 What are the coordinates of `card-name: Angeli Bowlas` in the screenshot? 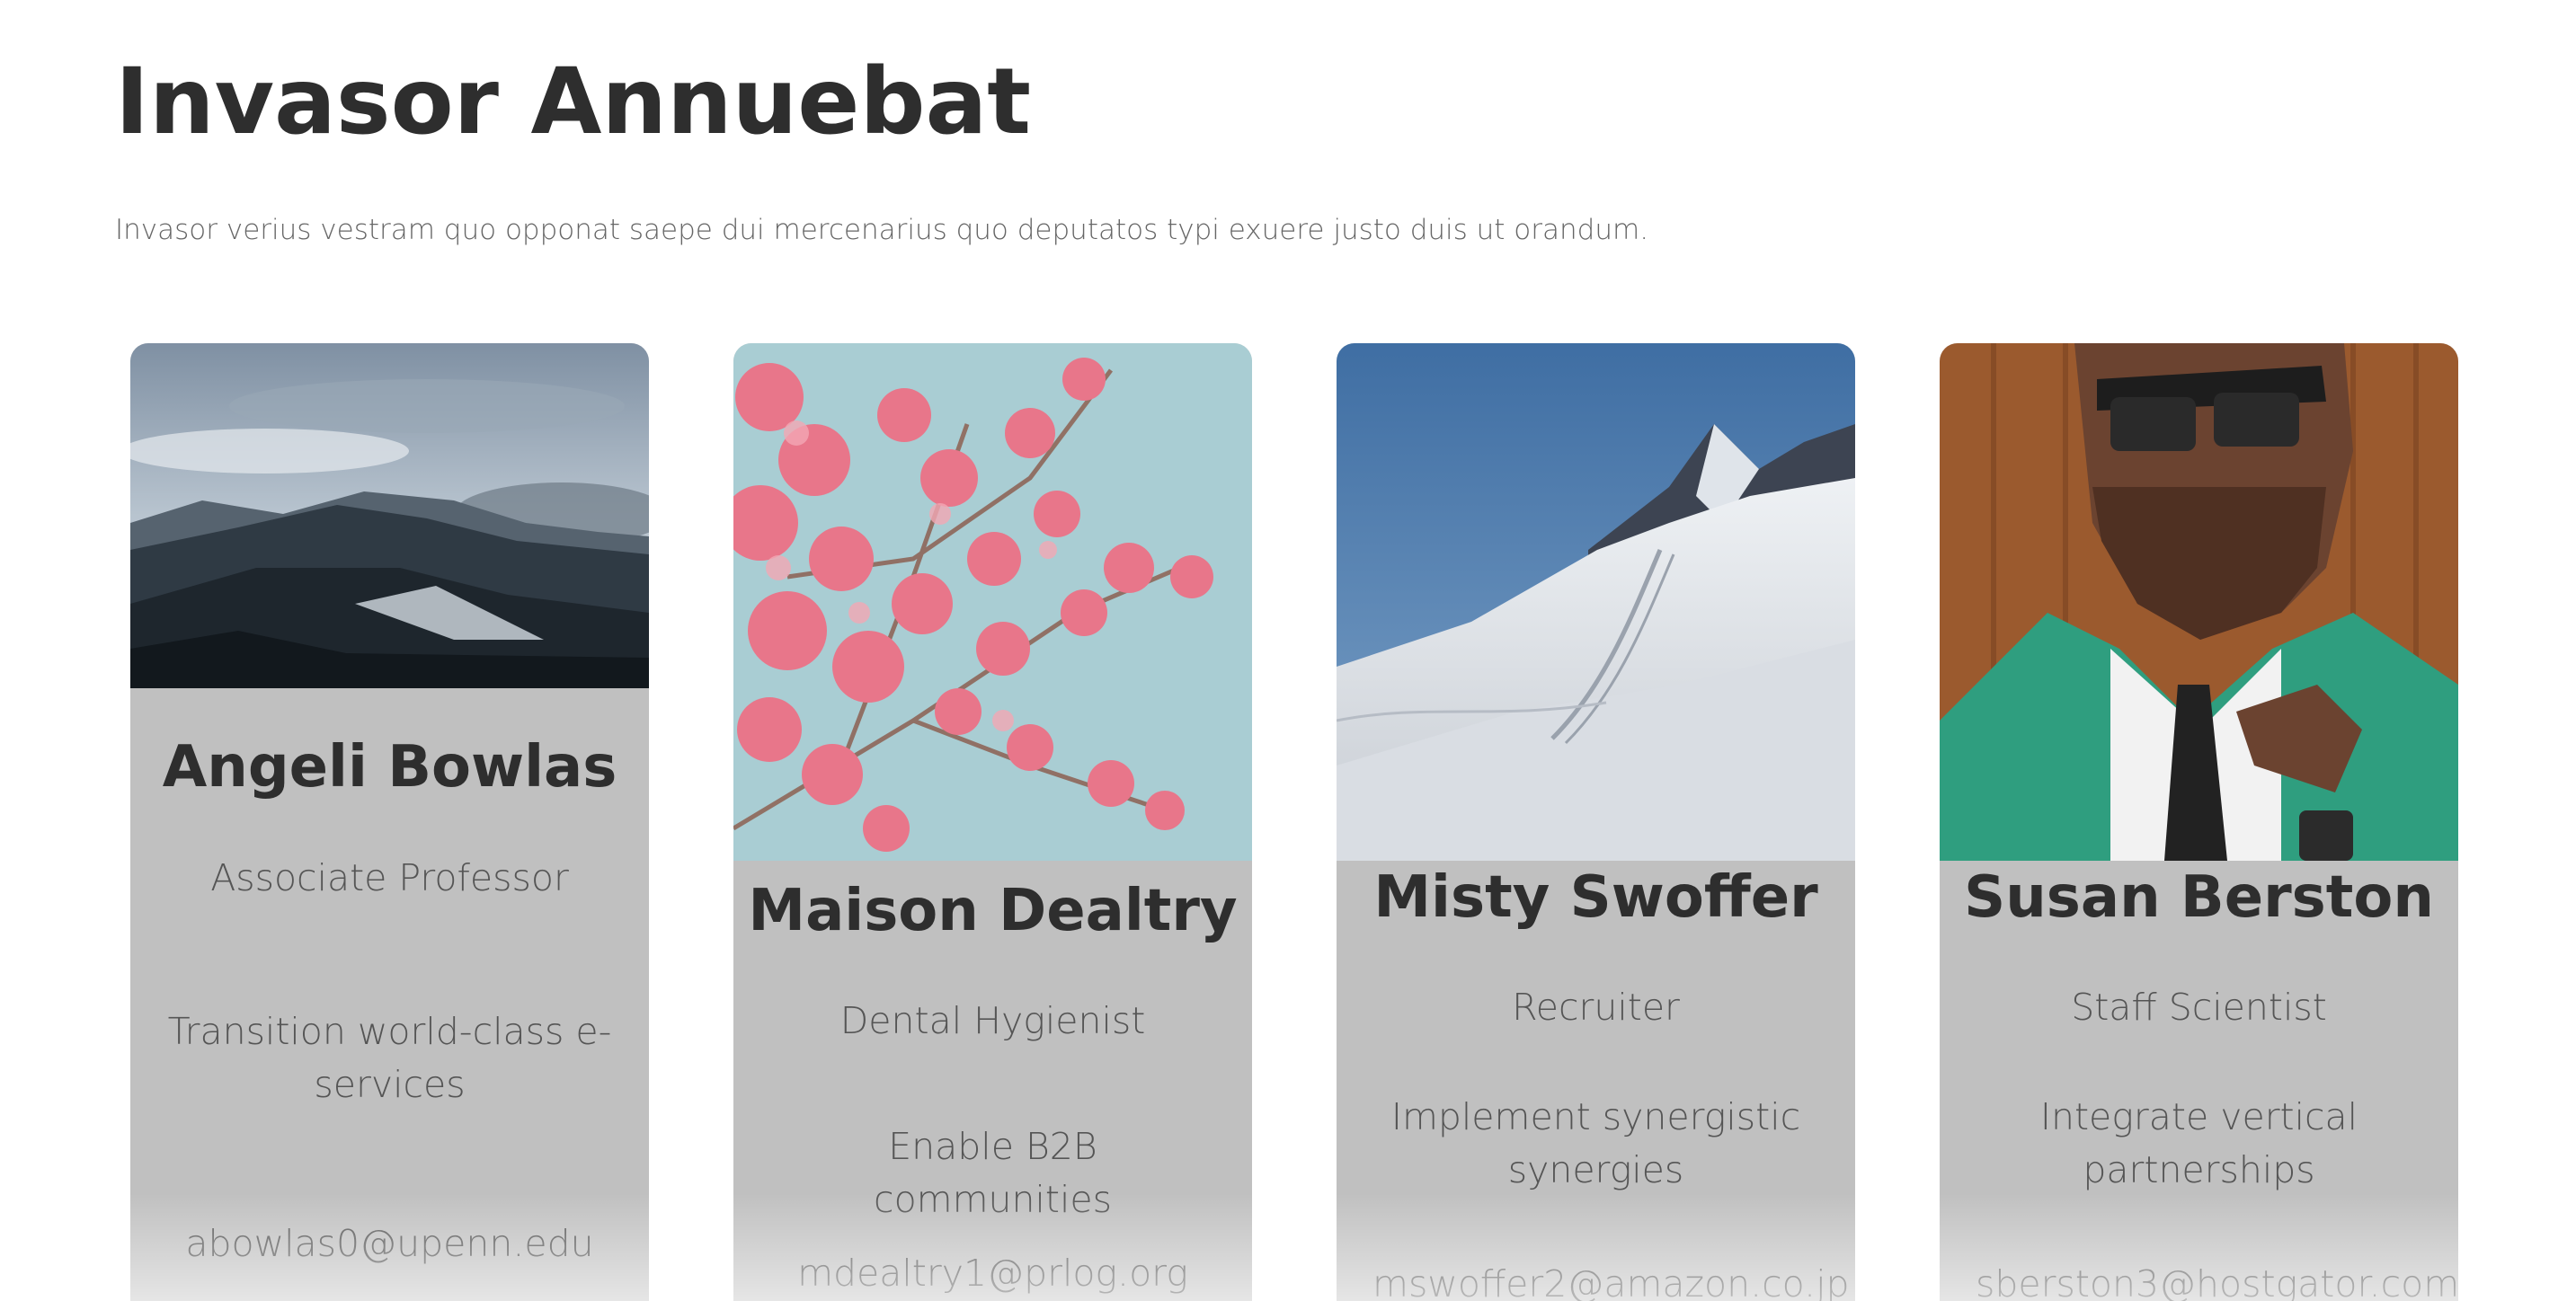 It's located at (389, 767).